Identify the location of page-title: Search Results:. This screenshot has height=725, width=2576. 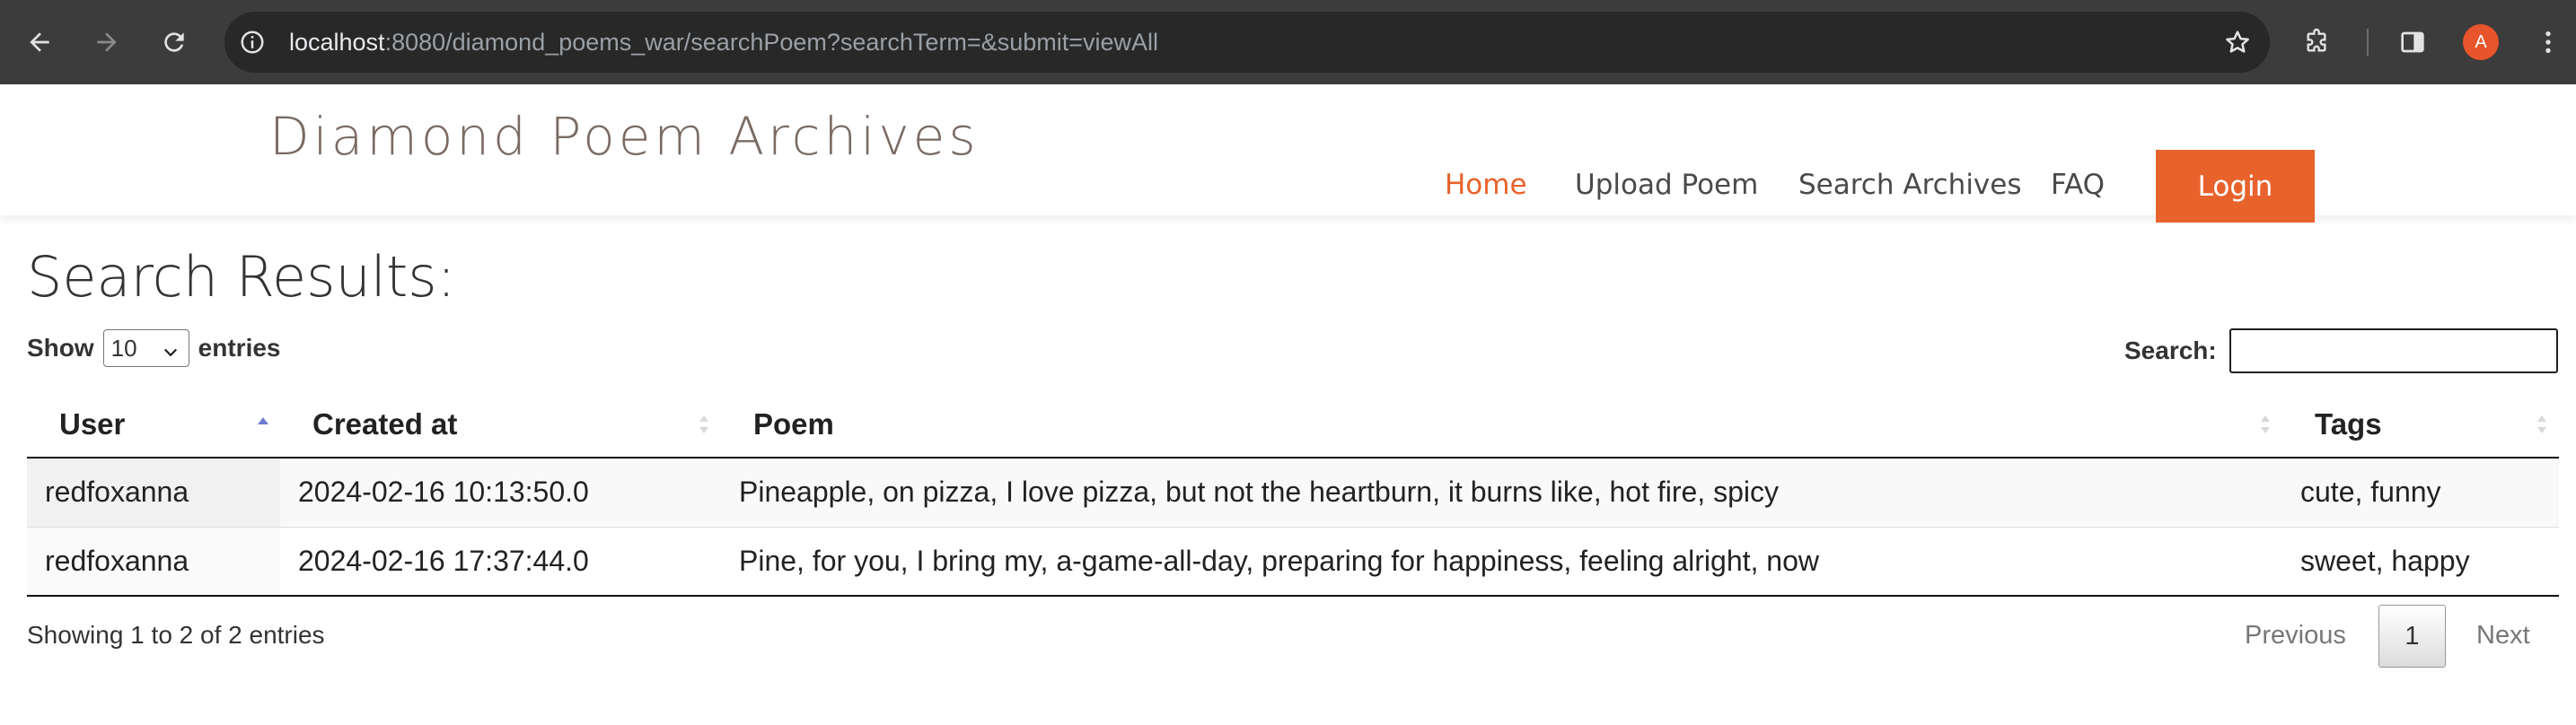
(241, 277).